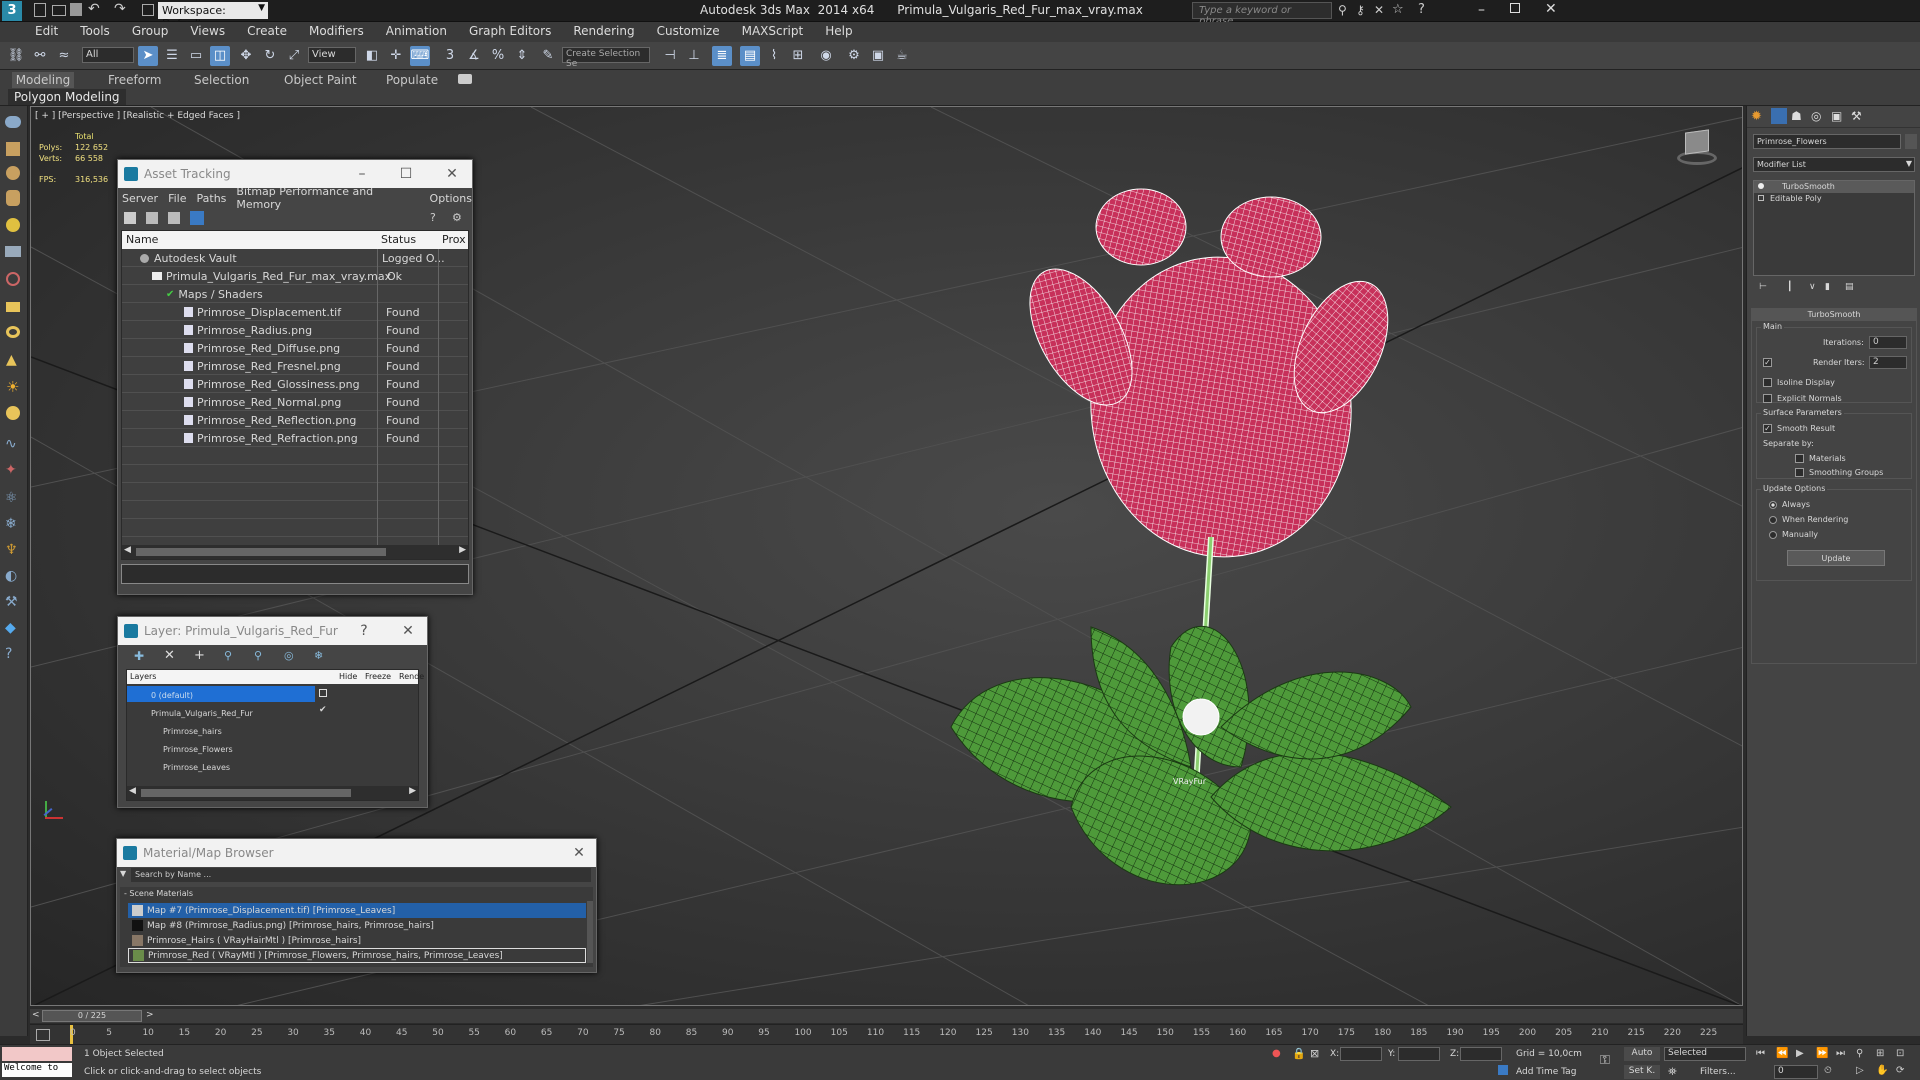  I want to click on undo-icon: ↶, so click(94, 9).